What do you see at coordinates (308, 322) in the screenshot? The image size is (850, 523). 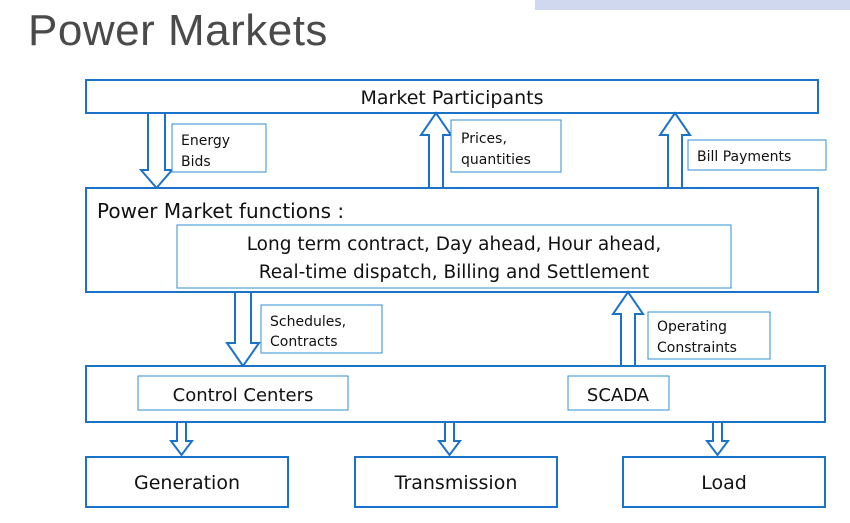 I see `schedules-contracts-label-line1: Schedules,` at bounding box center [308, 322].